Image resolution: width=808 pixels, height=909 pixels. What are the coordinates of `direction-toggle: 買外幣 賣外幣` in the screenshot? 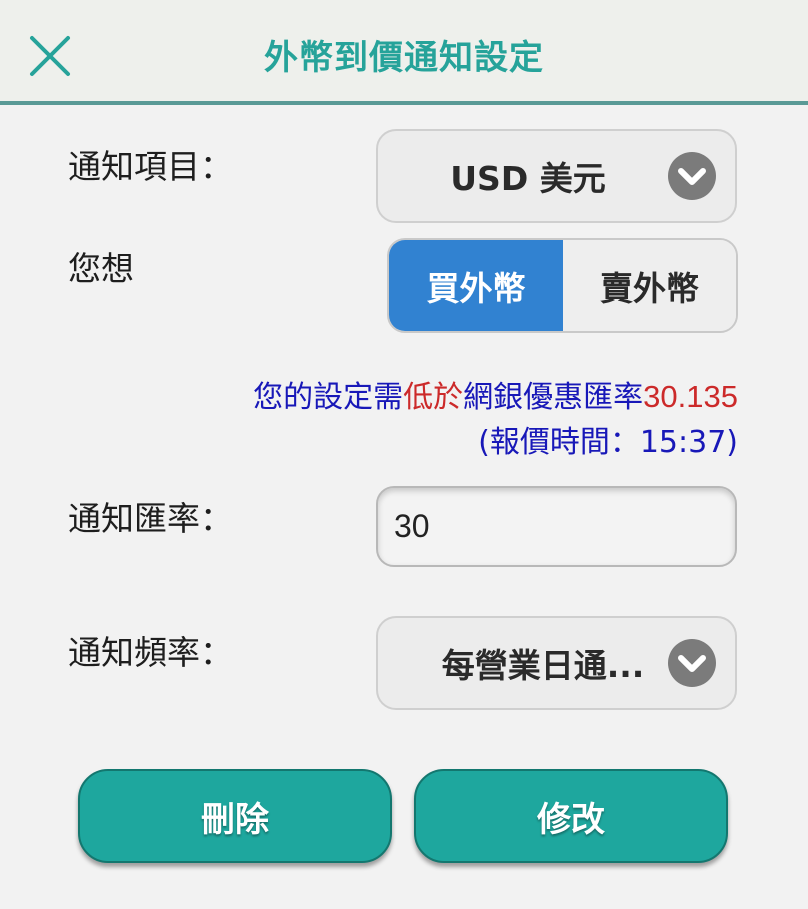 It's located at (562, 285).